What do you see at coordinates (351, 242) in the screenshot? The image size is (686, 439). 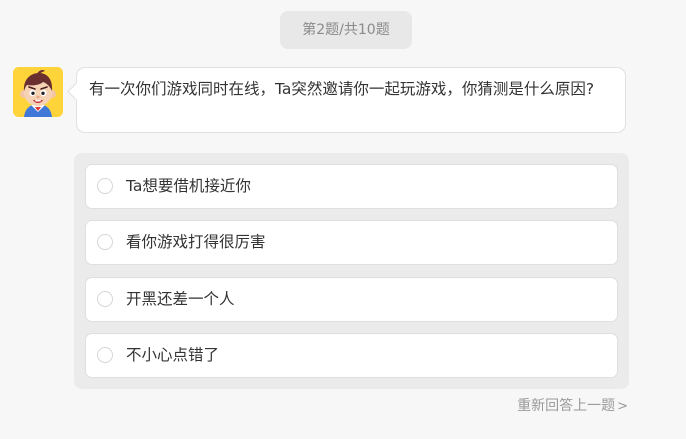 I see `option-2: 看你游戏打得很厉害` at bounding box center [351, 242].